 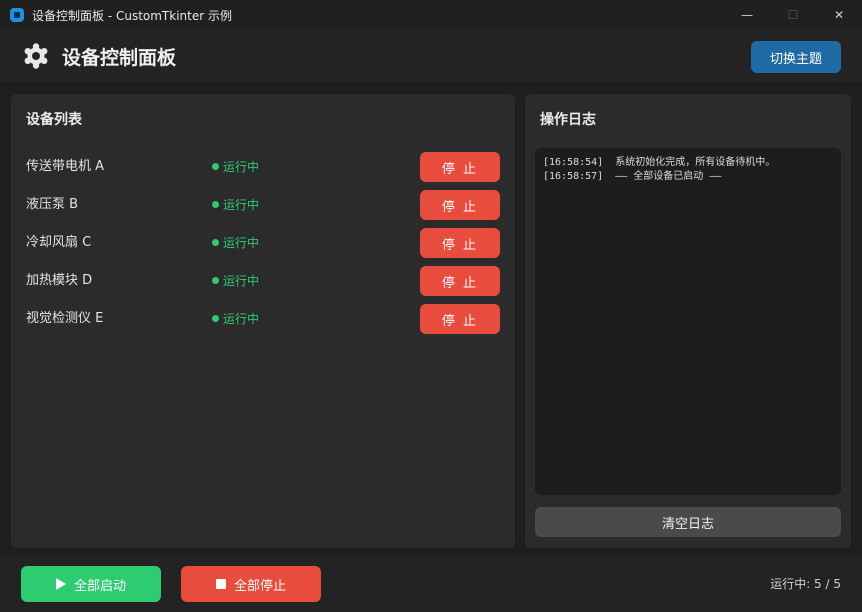 I want to click on stop-all-button: 全部停止, so click(x=251, y=584).